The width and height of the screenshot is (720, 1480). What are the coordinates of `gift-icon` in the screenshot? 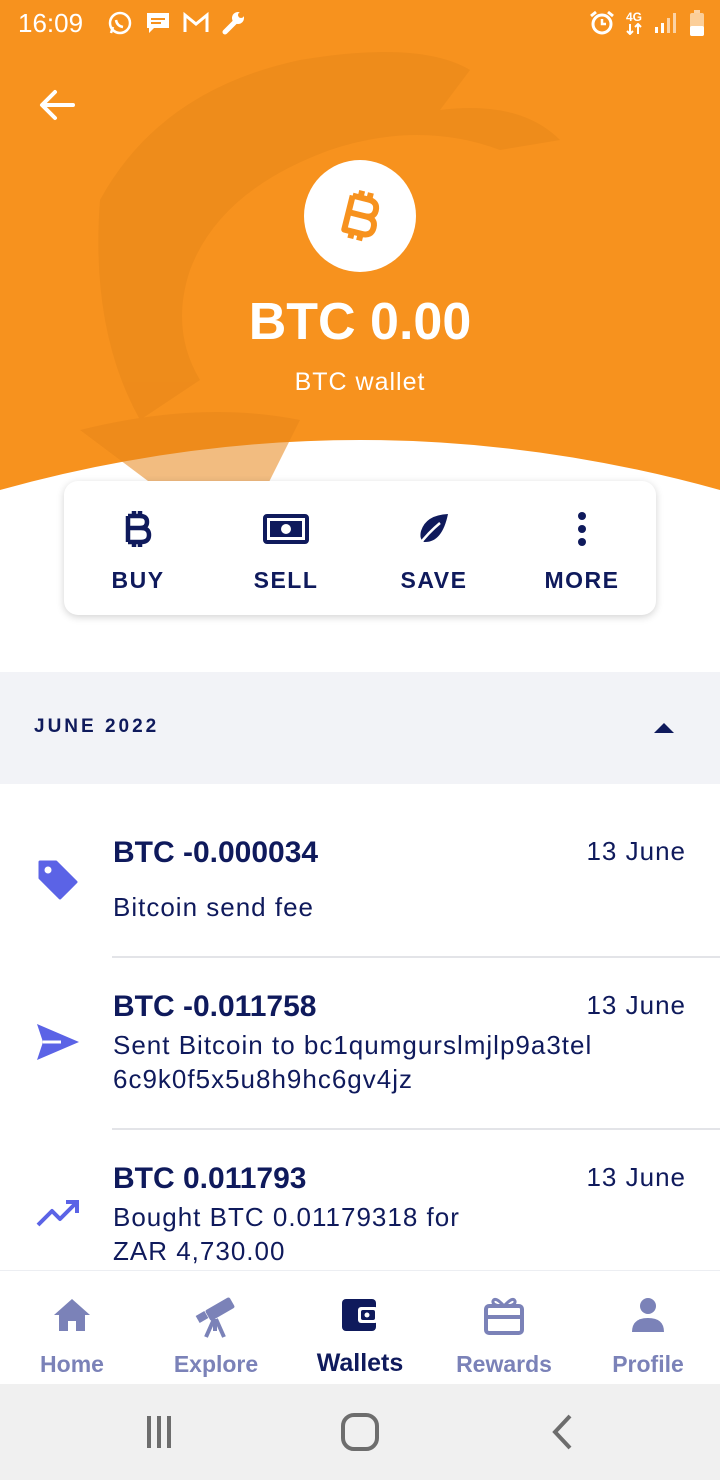 It's located at (504, 1315).